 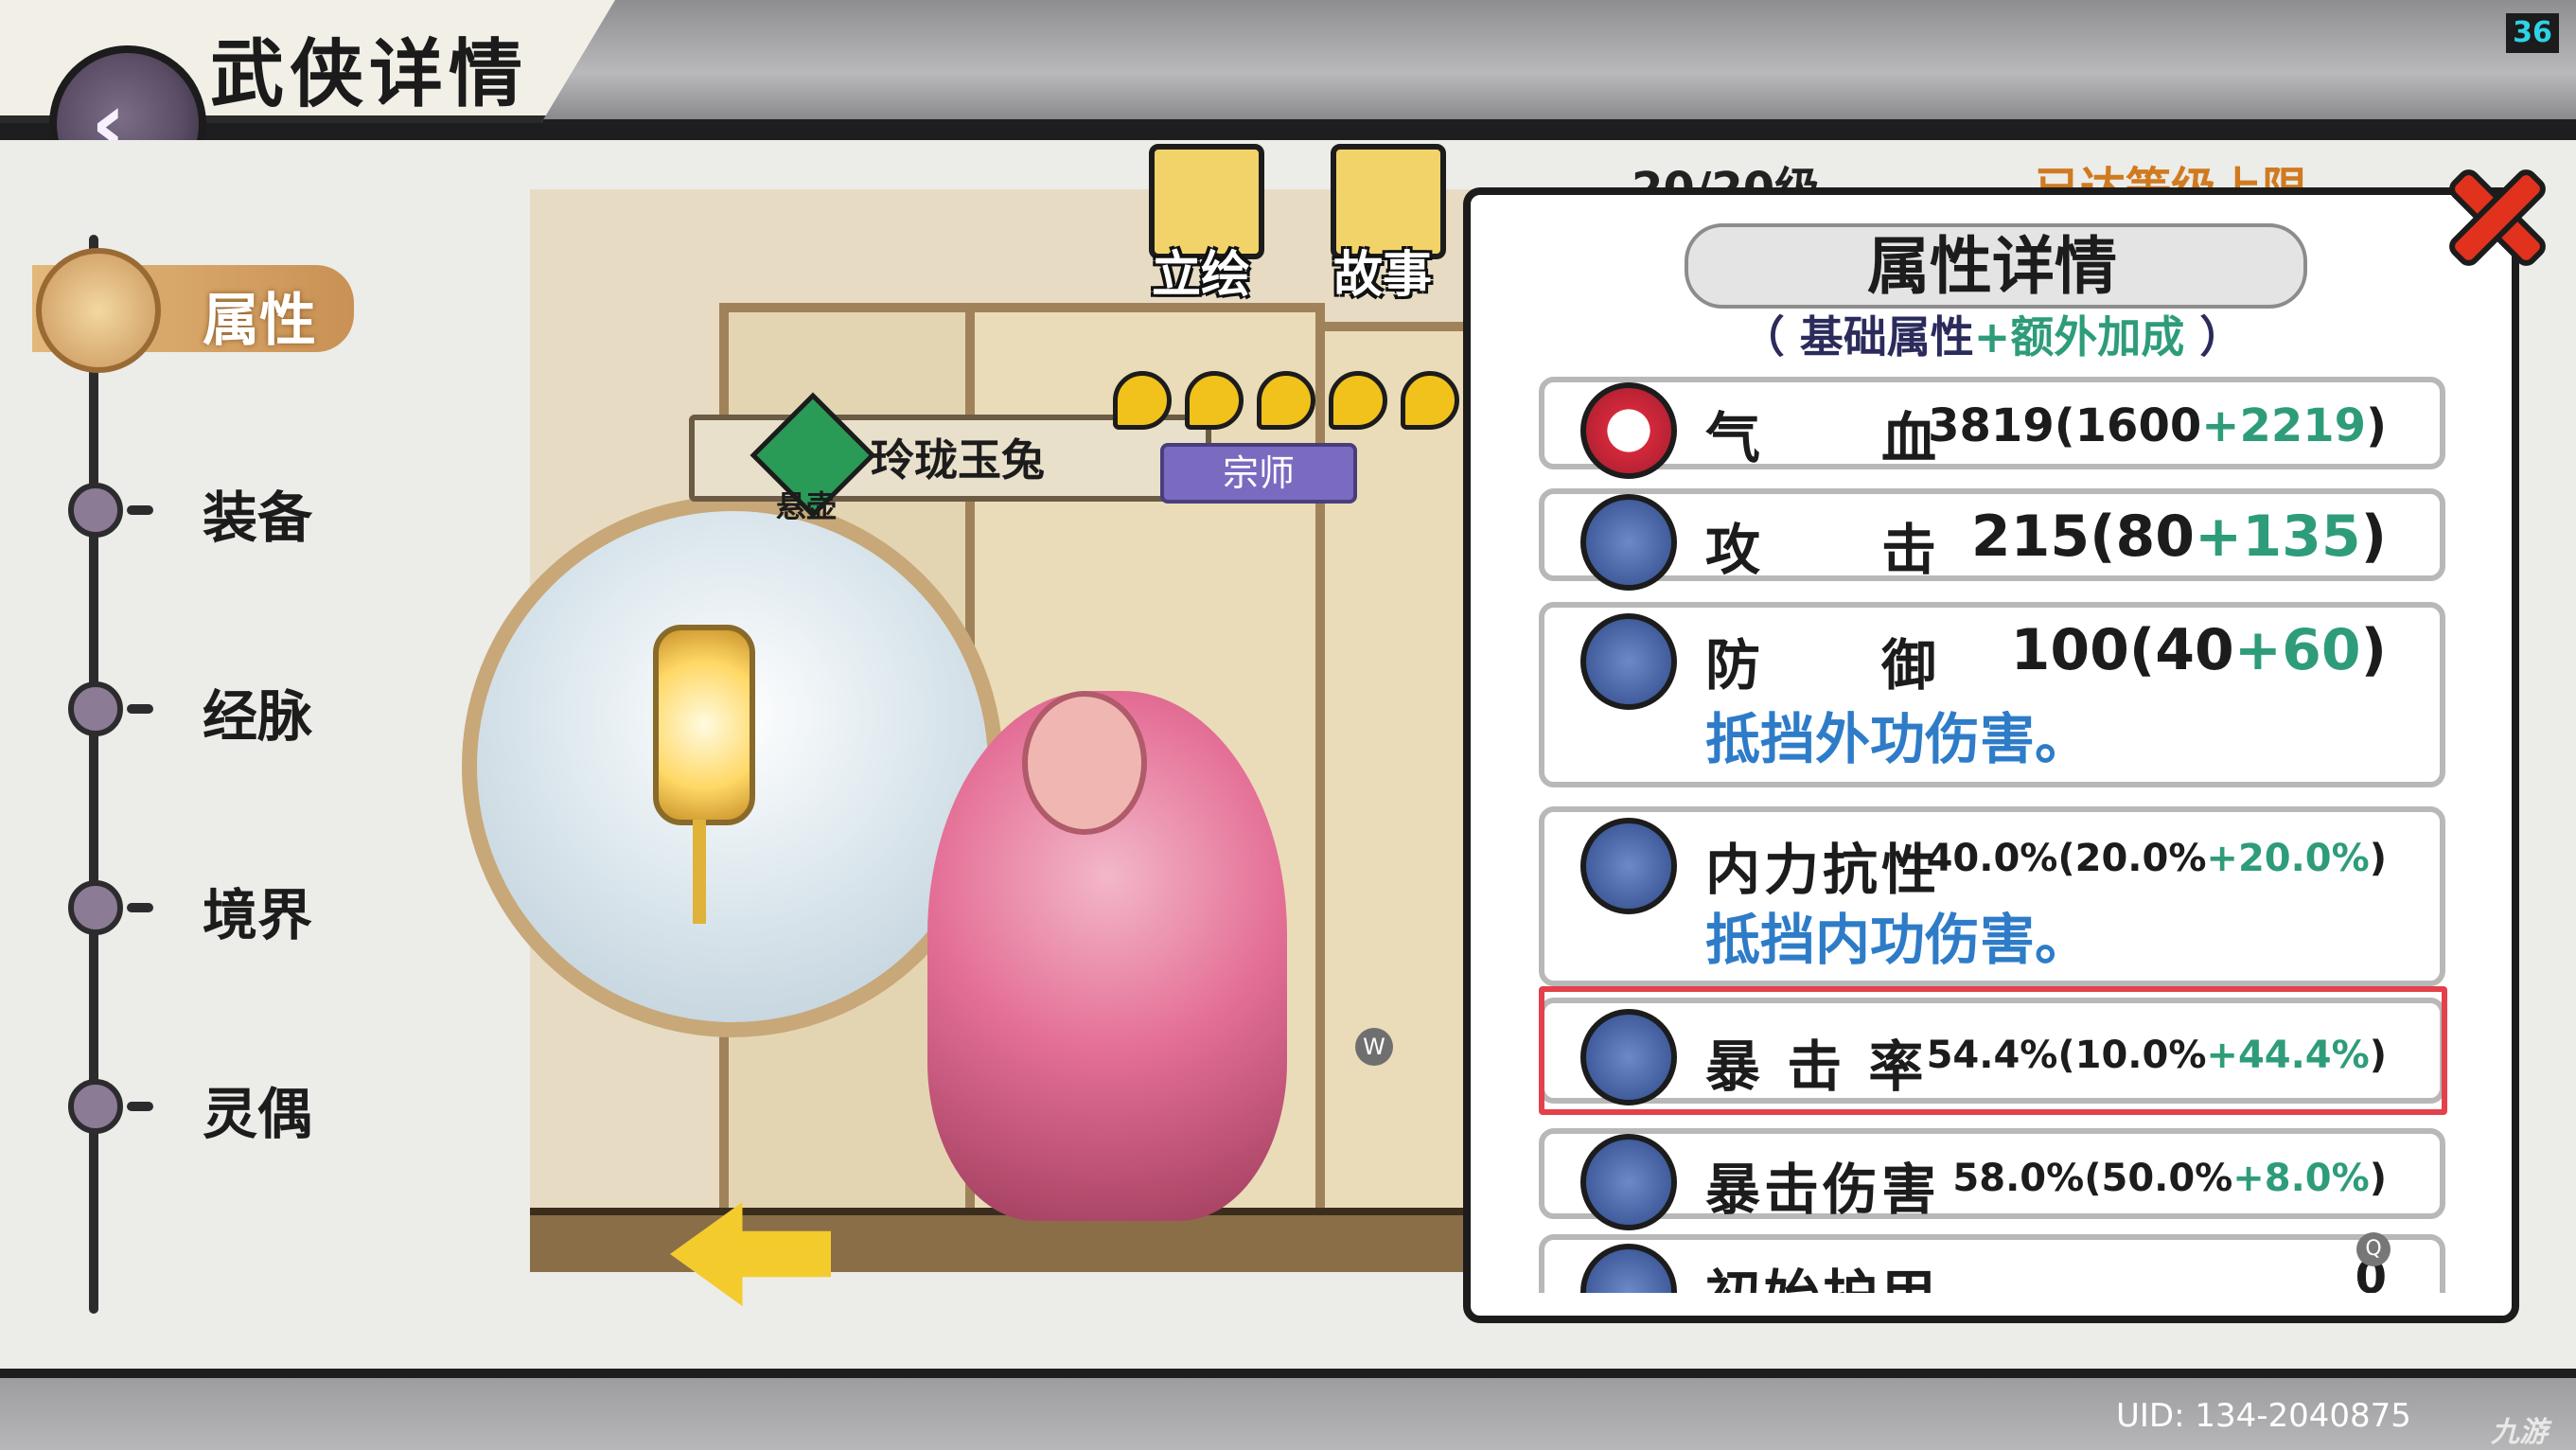 What do you see at coordinates (1993, 1050) in the screenshot?
I see `highlight-box` at bounding box center [1993, 1050].